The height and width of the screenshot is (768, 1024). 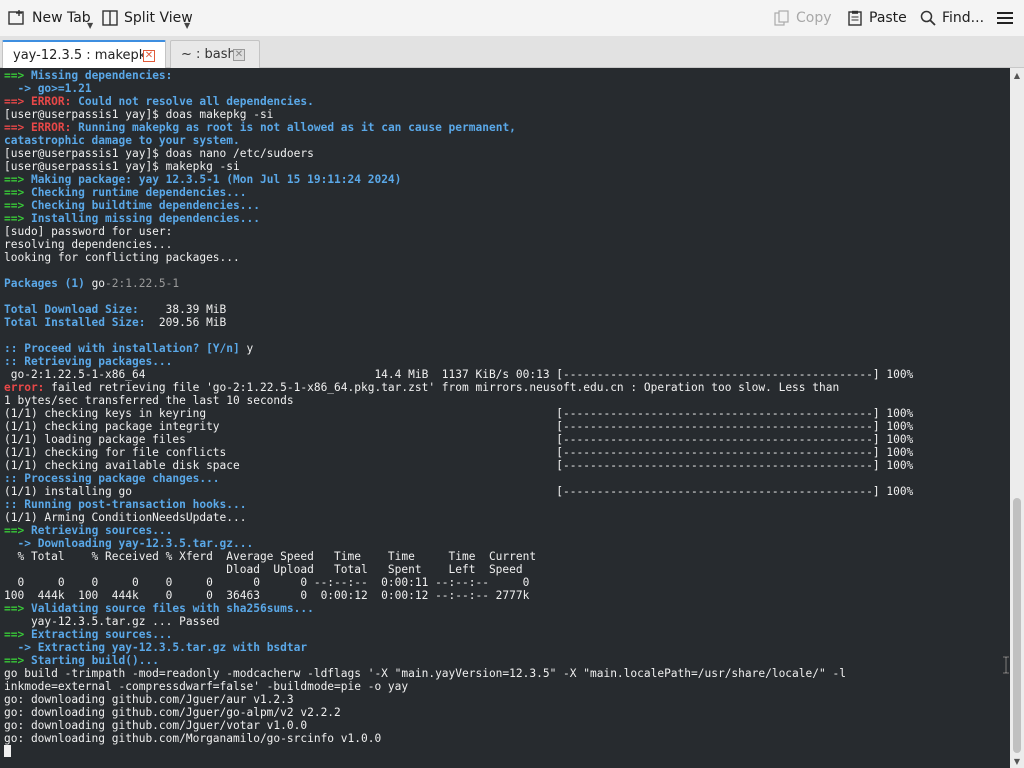 I want to click on tab-bash: ~ : bash ✕, so click(x=215, y=54).